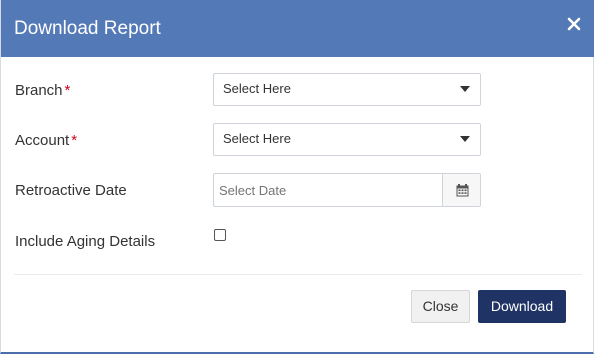  I want to click on account-select: Select Here, so click(347, 139).